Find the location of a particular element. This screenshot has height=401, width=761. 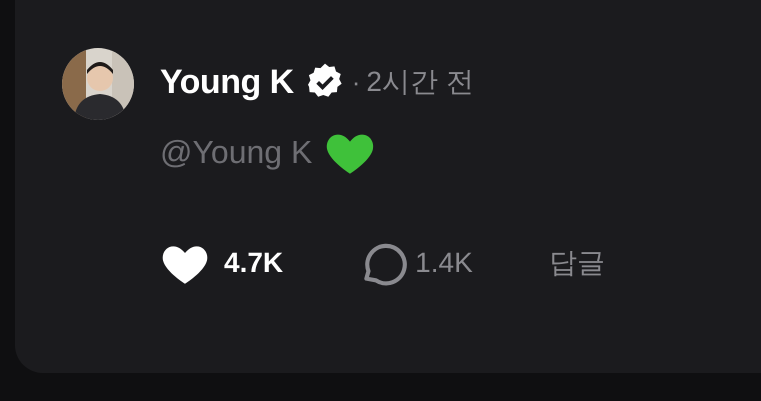

post-time: 2시간 전 is located at coordinates (420, 82).